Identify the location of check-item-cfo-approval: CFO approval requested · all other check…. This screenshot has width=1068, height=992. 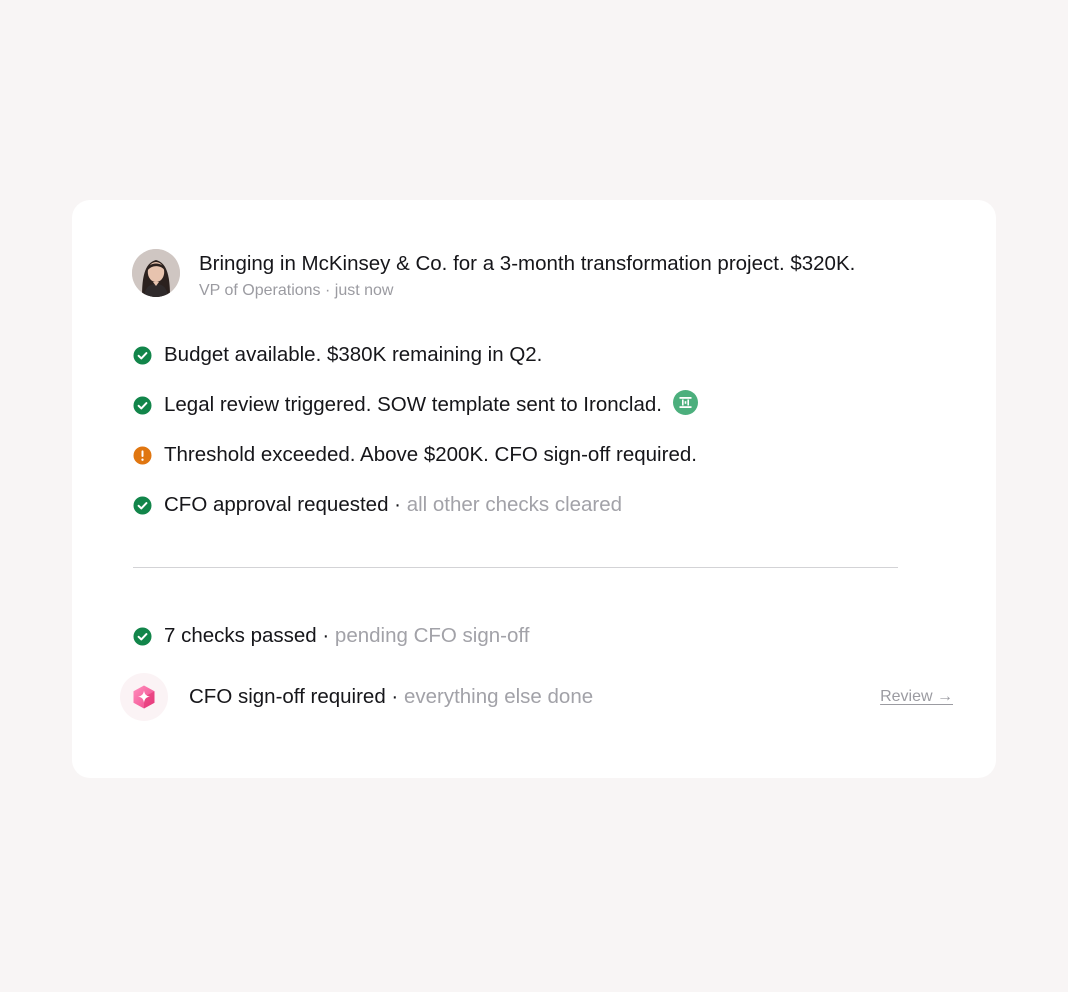
(544, 505).